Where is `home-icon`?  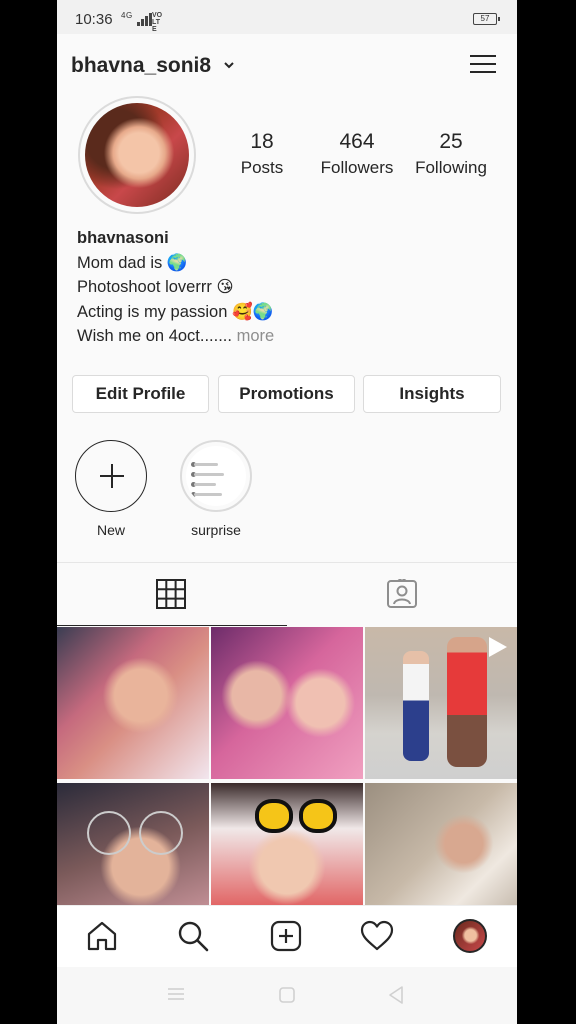 home-icon is located at coordinates (102, 936).